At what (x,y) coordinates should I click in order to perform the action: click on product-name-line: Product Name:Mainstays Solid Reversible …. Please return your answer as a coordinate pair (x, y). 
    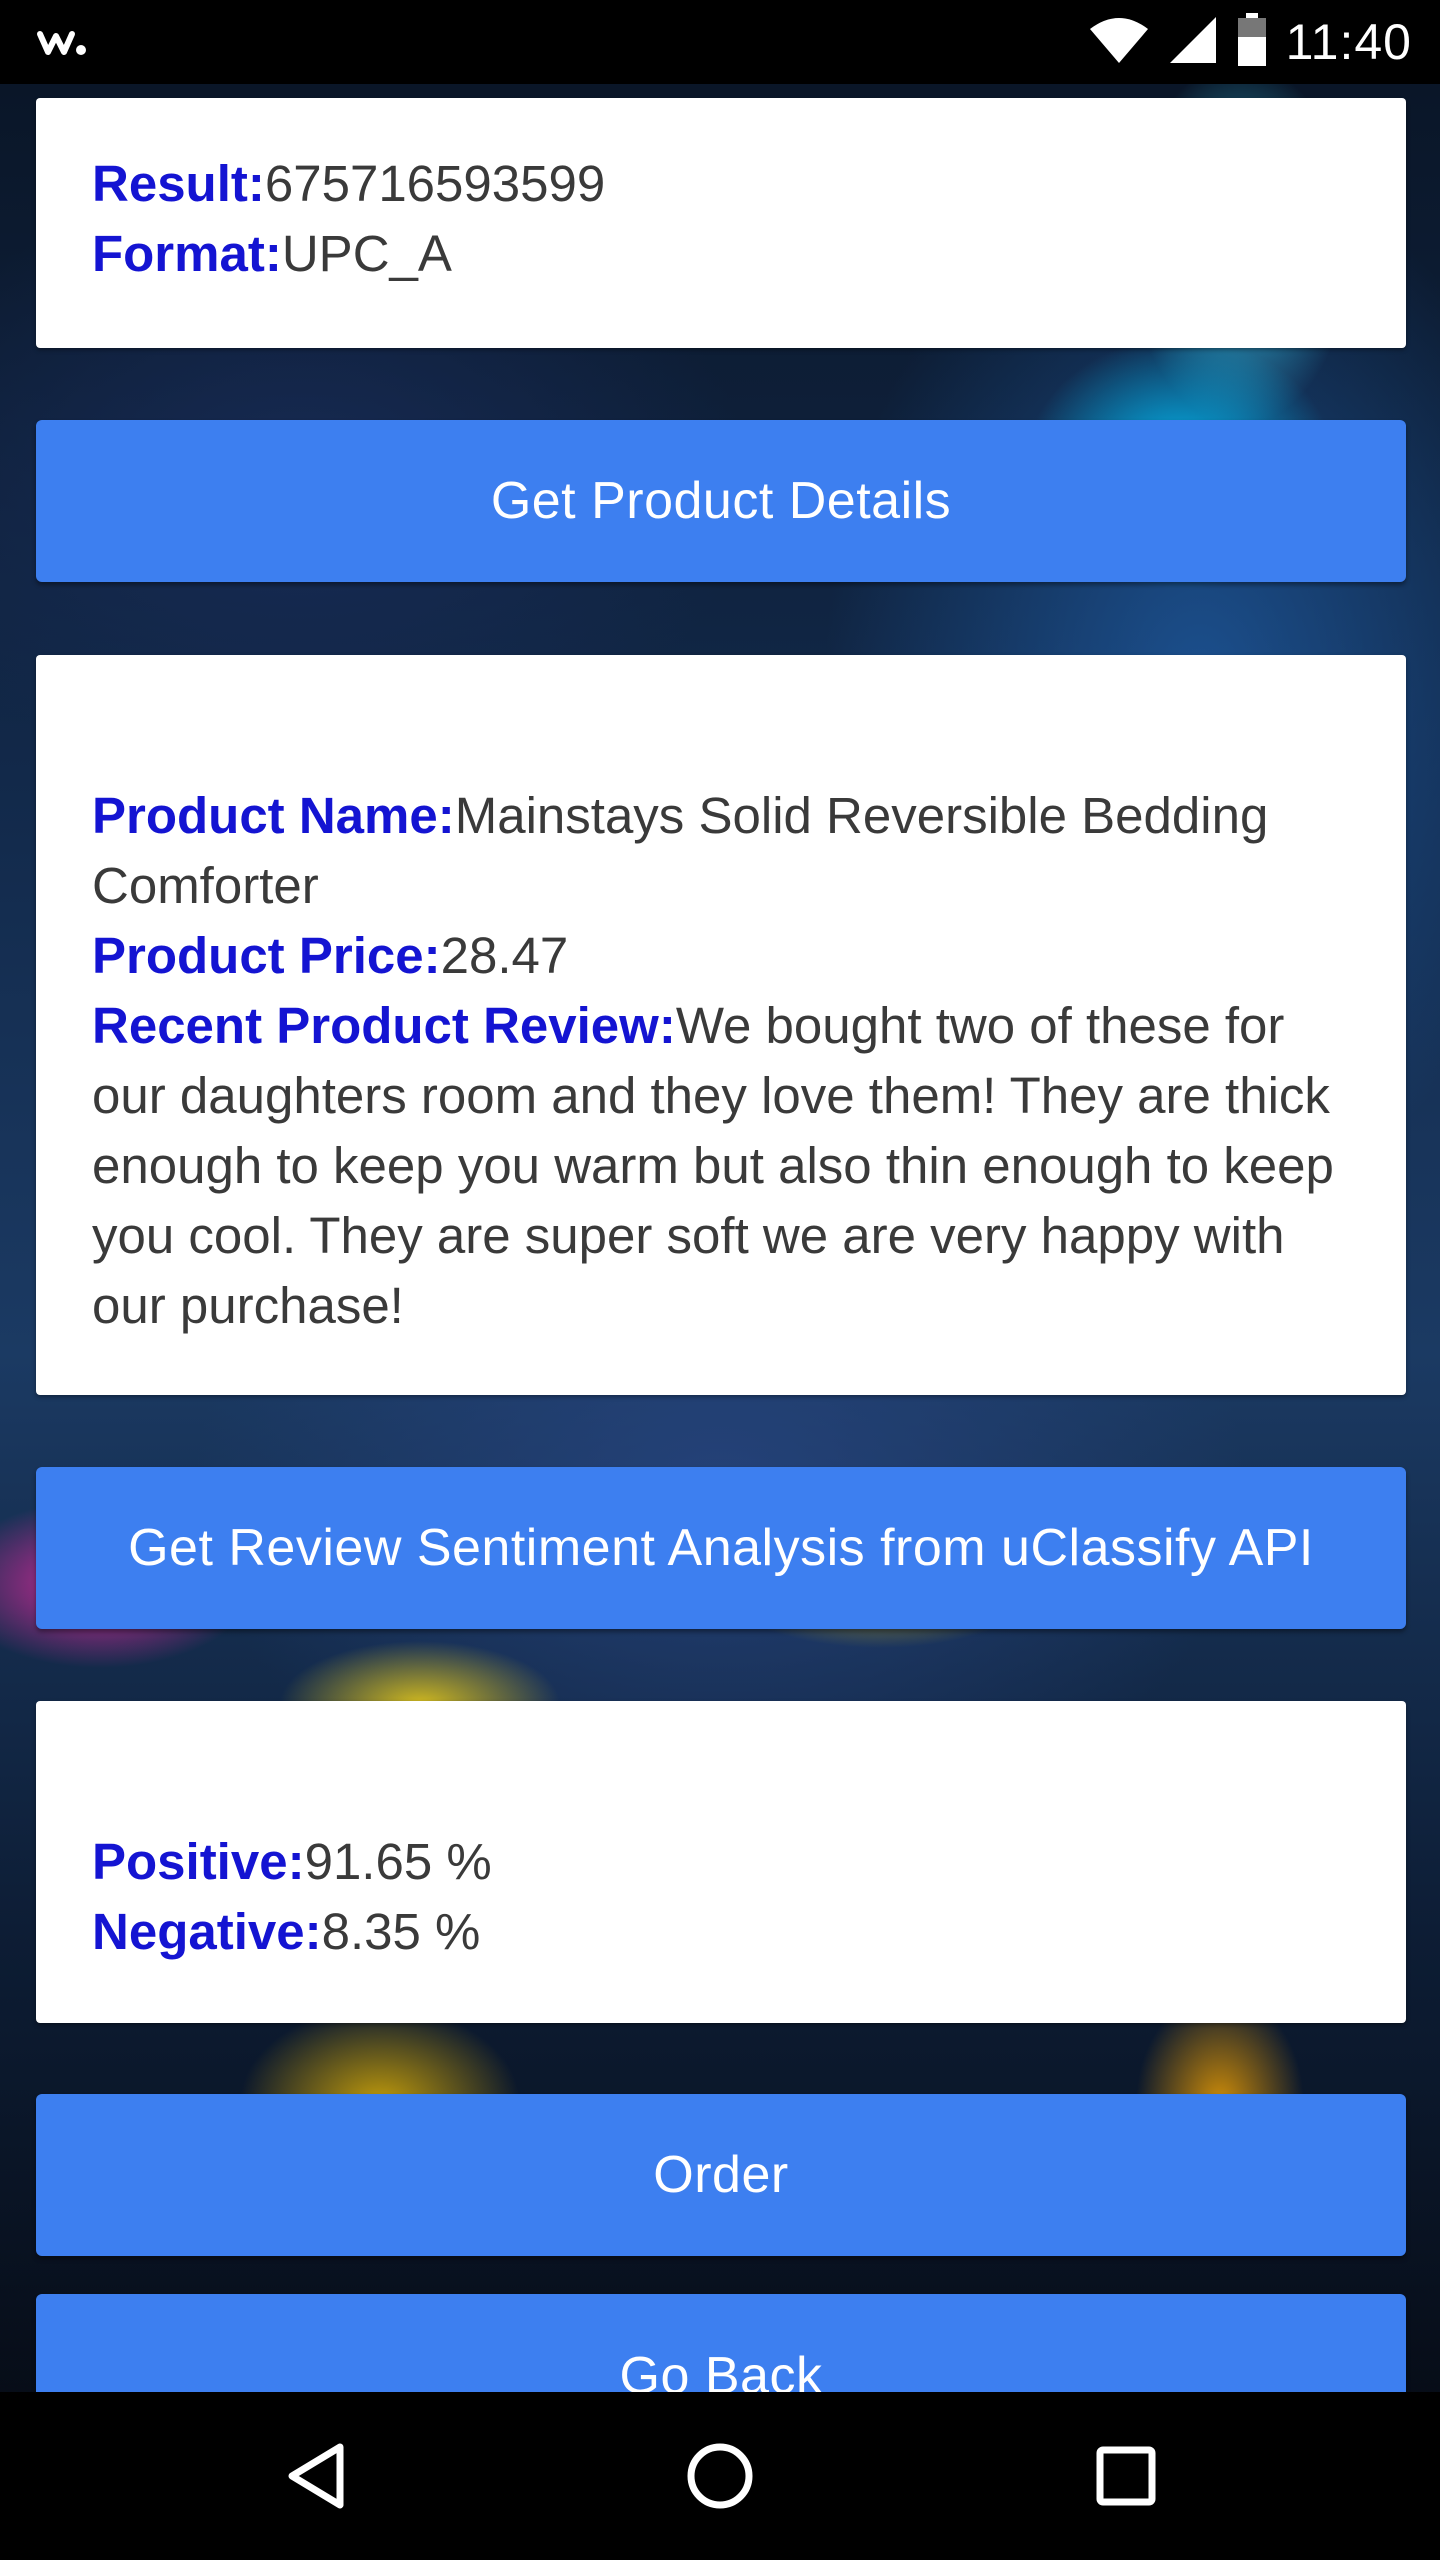
    Looking at the image, I should click on (724, 851).